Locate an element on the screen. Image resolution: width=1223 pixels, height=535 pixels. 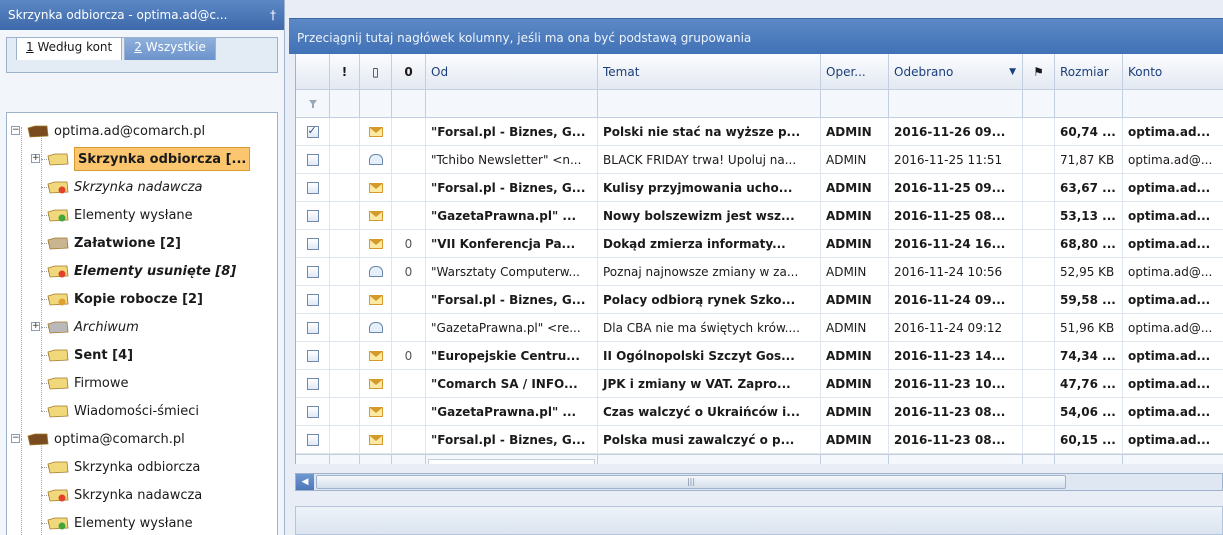
column-header-attach: 0 is located at coordinates (409, 72).